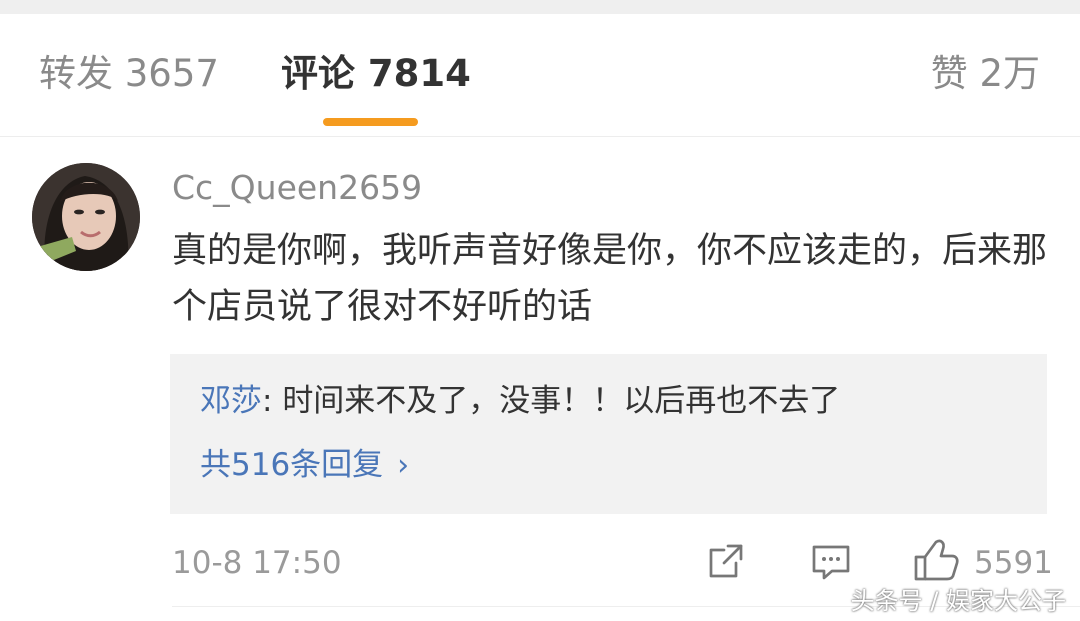  What do you see at coordinates (540, 7) in the screenshot?
I see `top-gray-strip` at bounding box center [540, 7].